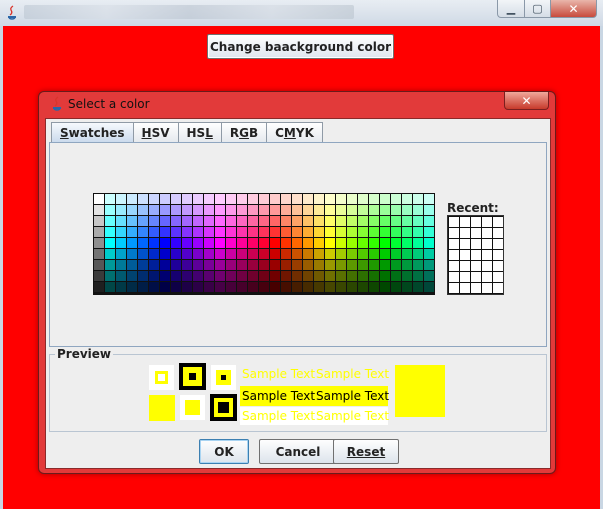 The image size is (603, 509). What do you see at coordinates (573, 9) in the screenshot?
I see `close-button: ✕` at bounding box center [573, 9].